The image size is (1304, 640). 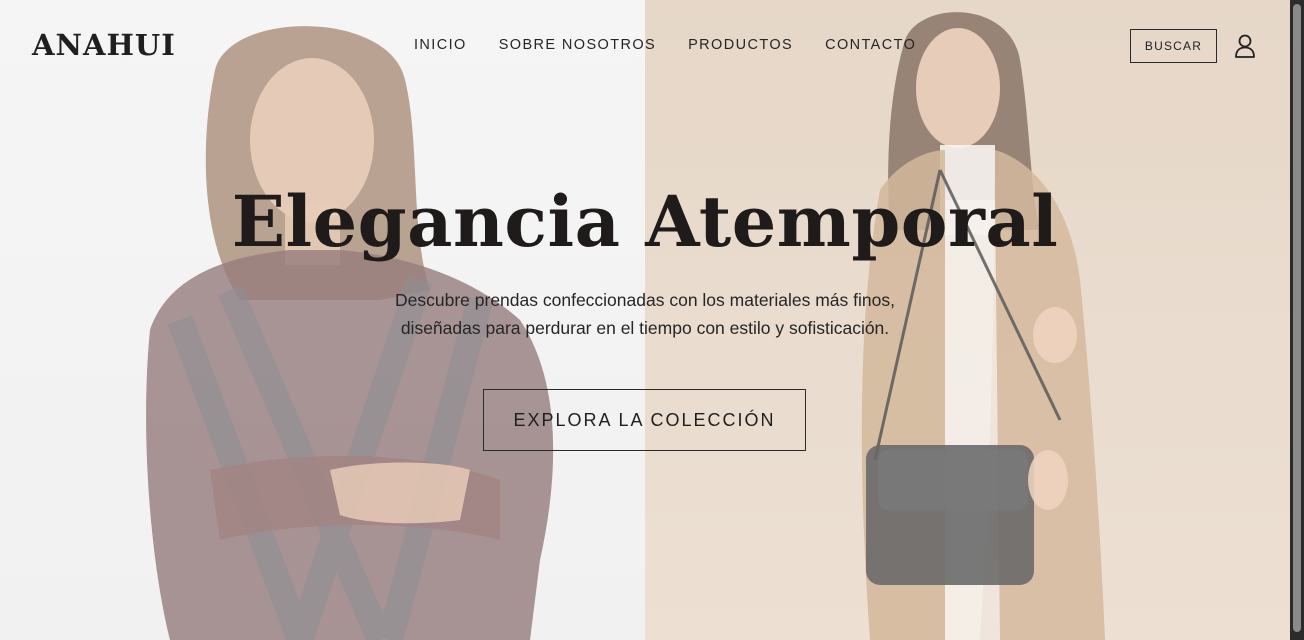 What do you see at coordinates (870, 45) in the screenshot?
I see `nav-item-contacto: CONTACTO` at bounding box center [870, 45].